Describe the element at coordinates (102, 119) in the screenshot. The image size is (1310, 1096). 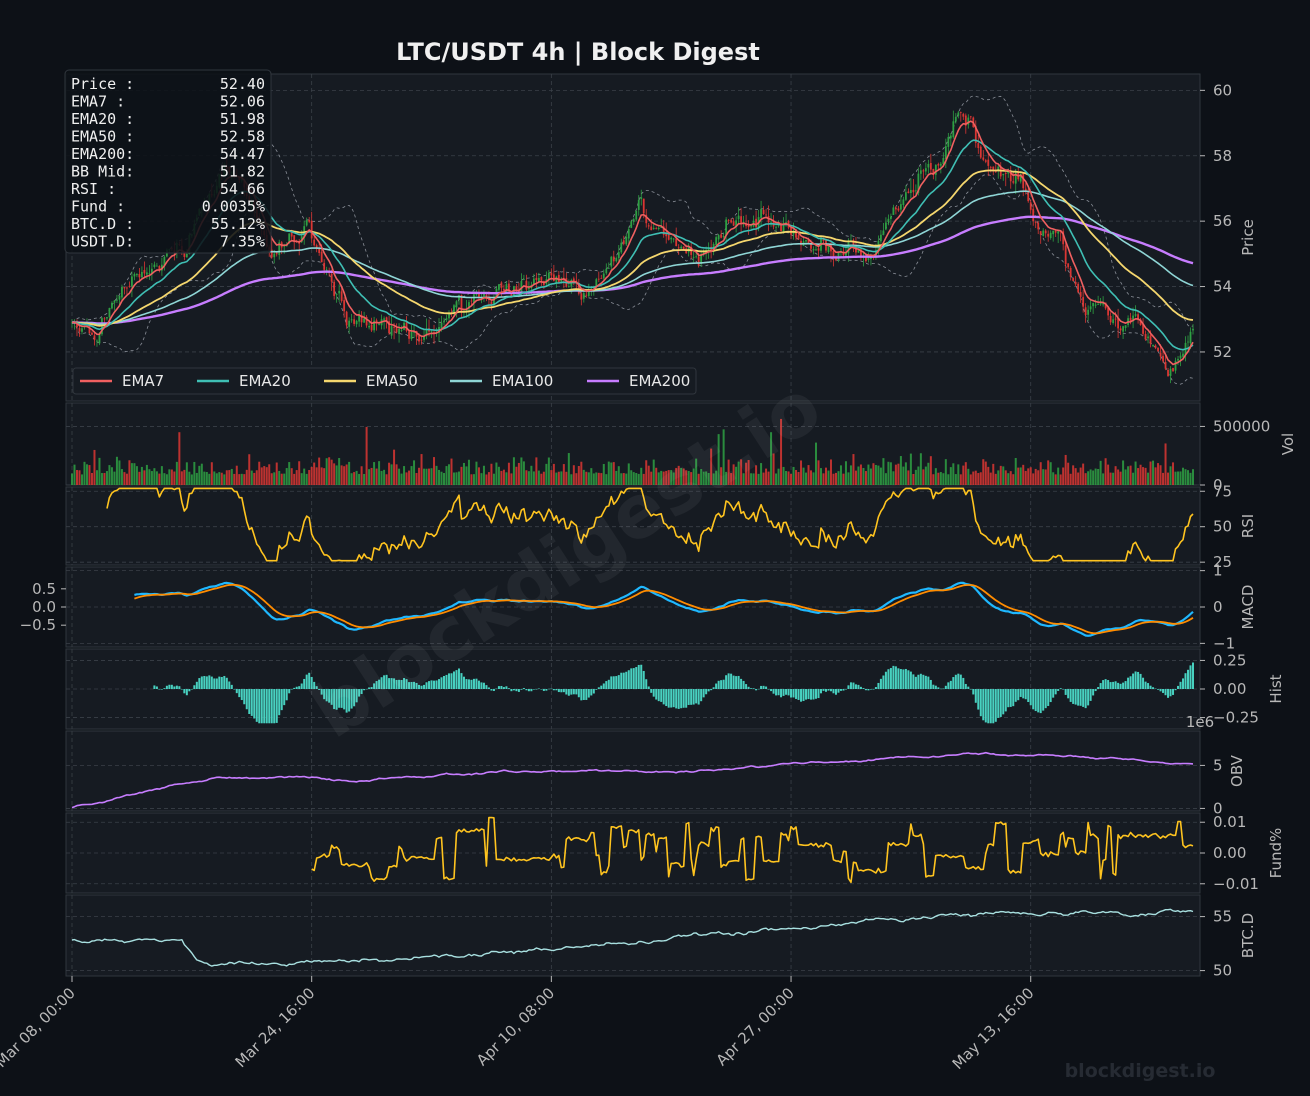
I see `info-label: EMA20 :` at that location.